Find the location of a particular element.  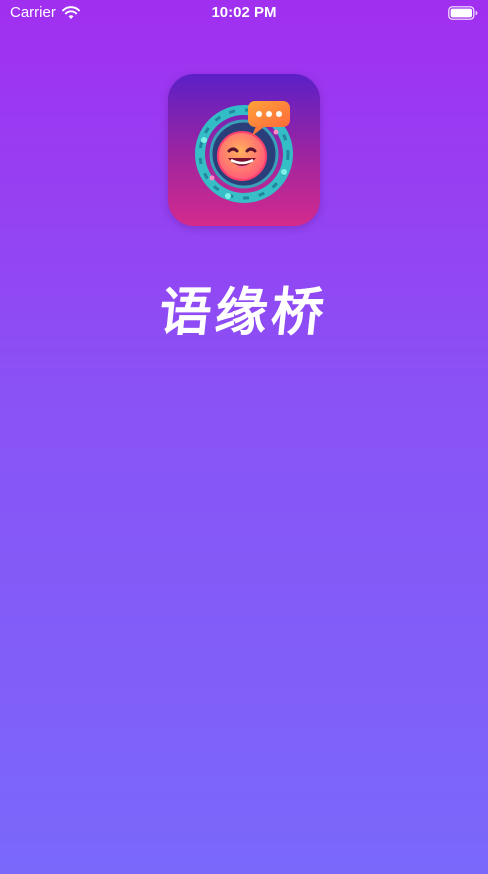

app-logo is located at coordinates (244, 150).